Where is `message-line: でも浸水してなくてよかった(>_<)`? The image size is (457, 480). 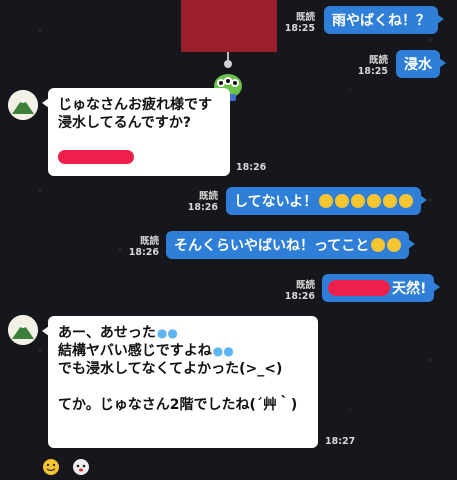 message-line: でも浸水してなくてよかった(>_<) is located at coordinates (170, 369).